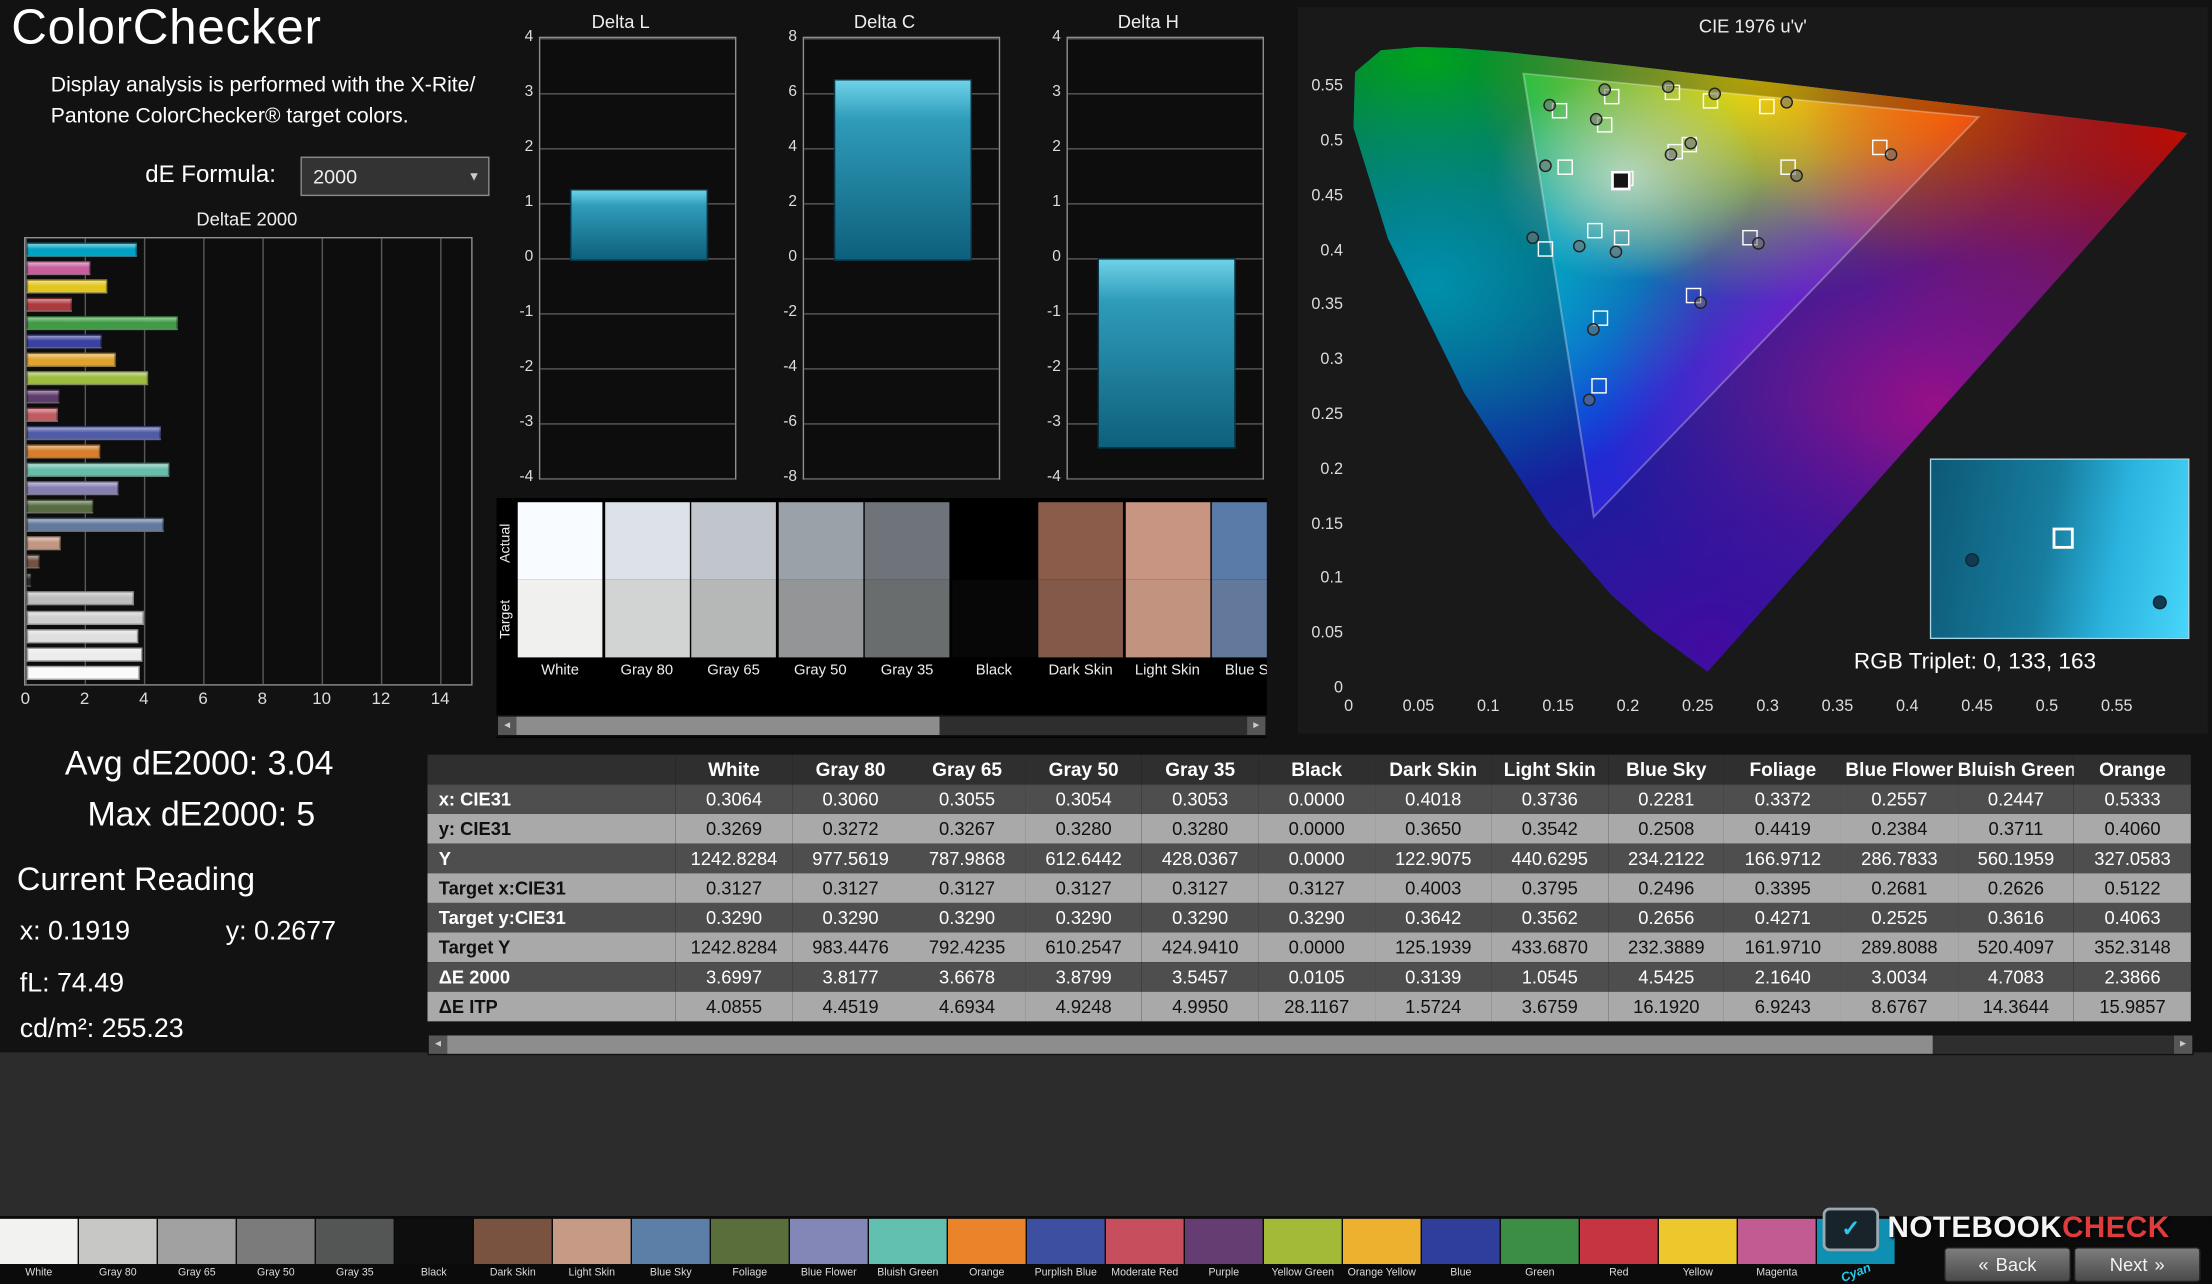  Describe the element at coordinates (526, 312) in the screenshot. I see `y-axis-tick-label: -1` at that location.